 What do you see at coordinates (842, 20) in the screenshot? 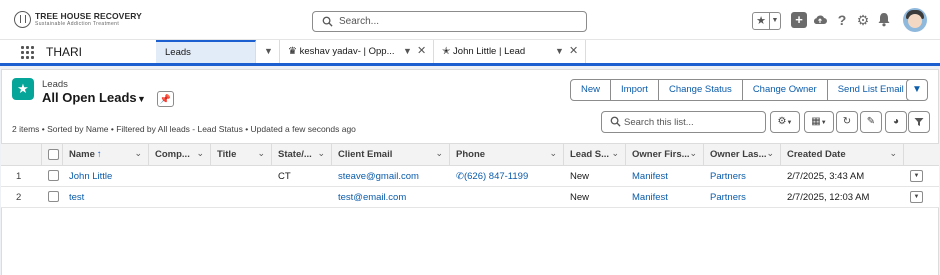
I see `help-icon: ?` at bounding box center [842, 20].